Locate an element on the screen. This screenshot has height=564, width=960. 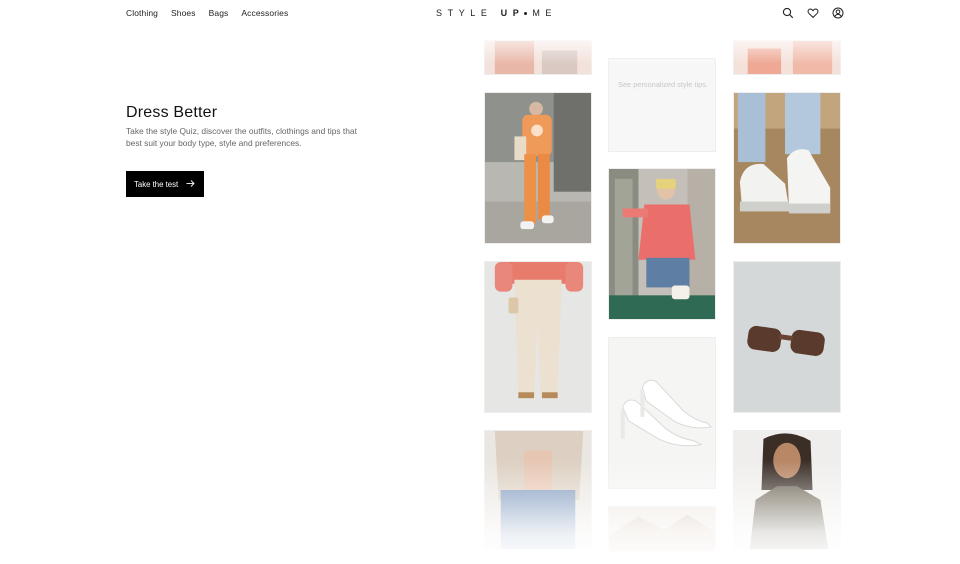
cream-trousers-image is located at coordinates (538, 337).